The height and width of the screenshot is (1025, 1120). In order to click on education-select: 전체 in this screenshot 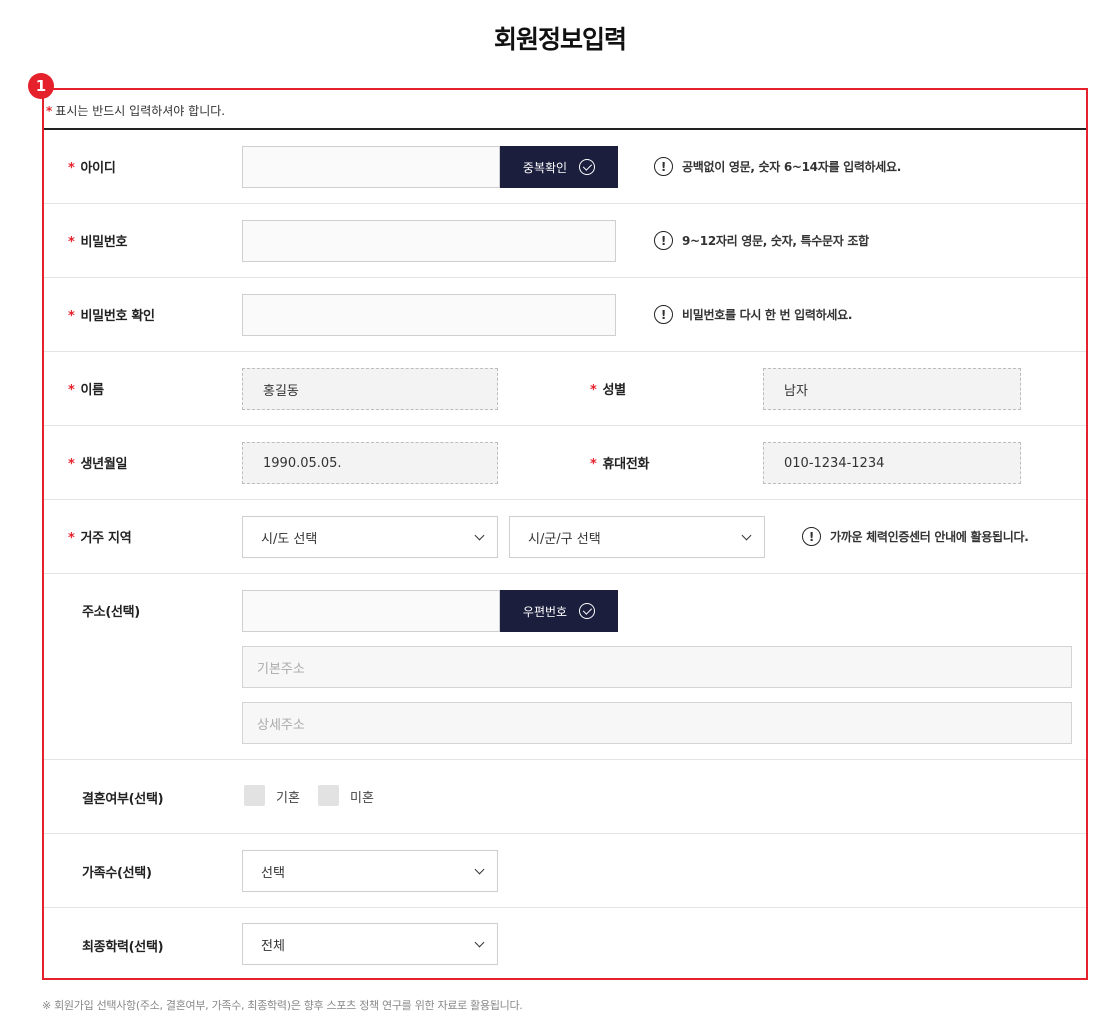, I will do `click(370, 944)`.